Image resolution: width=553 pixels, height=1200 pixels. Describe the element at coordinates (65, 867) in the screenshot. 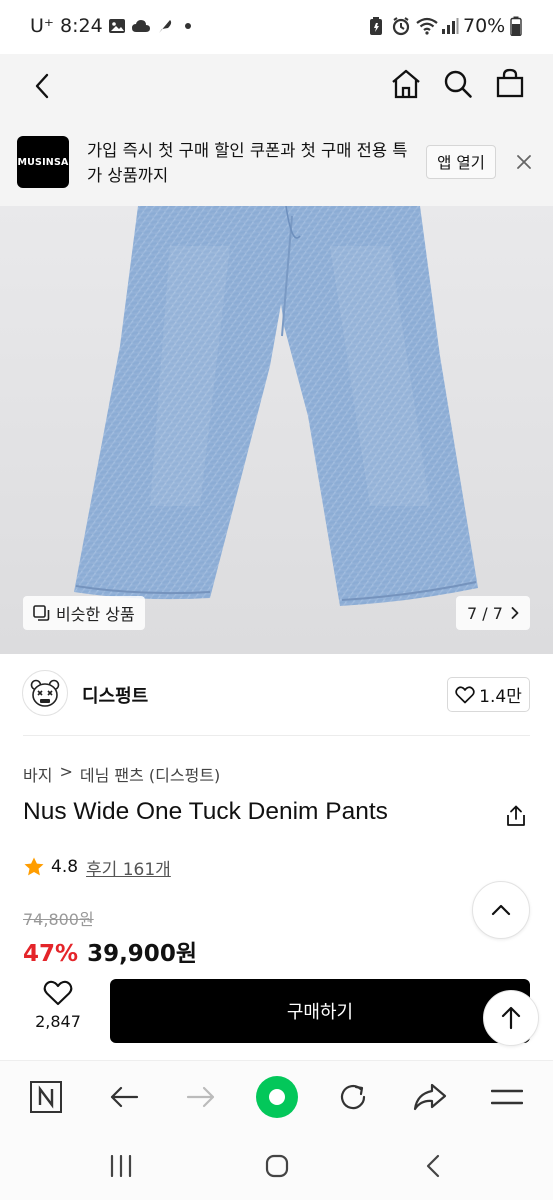

I see `rating-value: 4.8` at that location.